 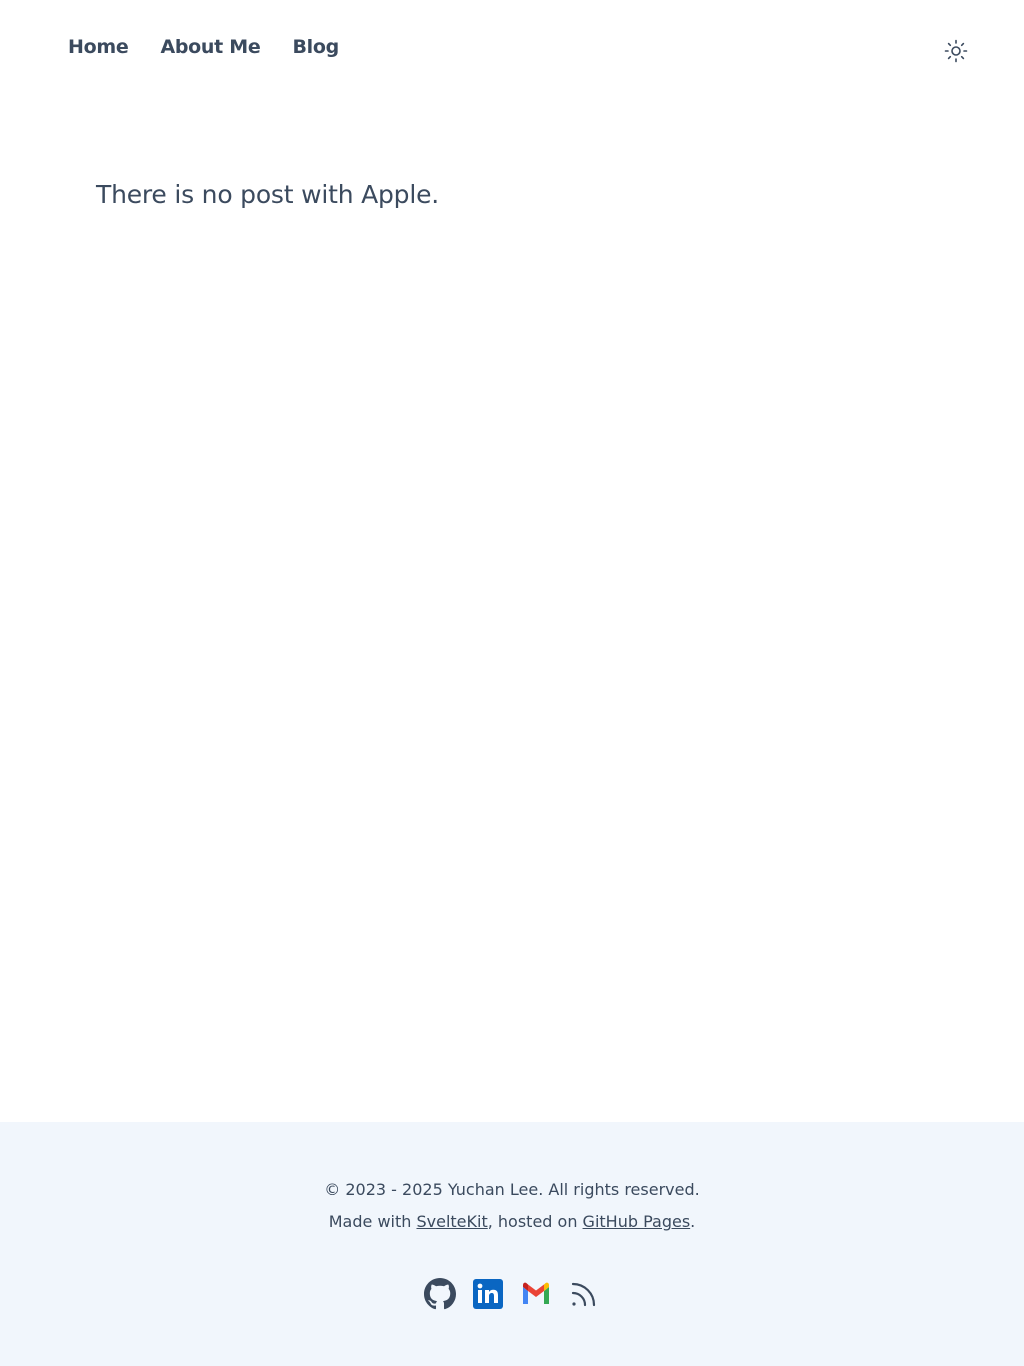 I want to click on rss-icon, so click(x=583, y=1294).